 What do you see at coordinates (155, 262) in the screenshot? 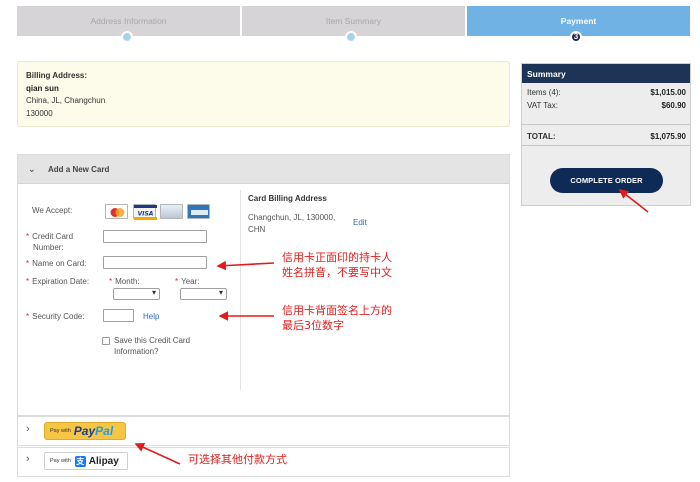
I see `name-on-card-input` at bounding box center [155, 262].